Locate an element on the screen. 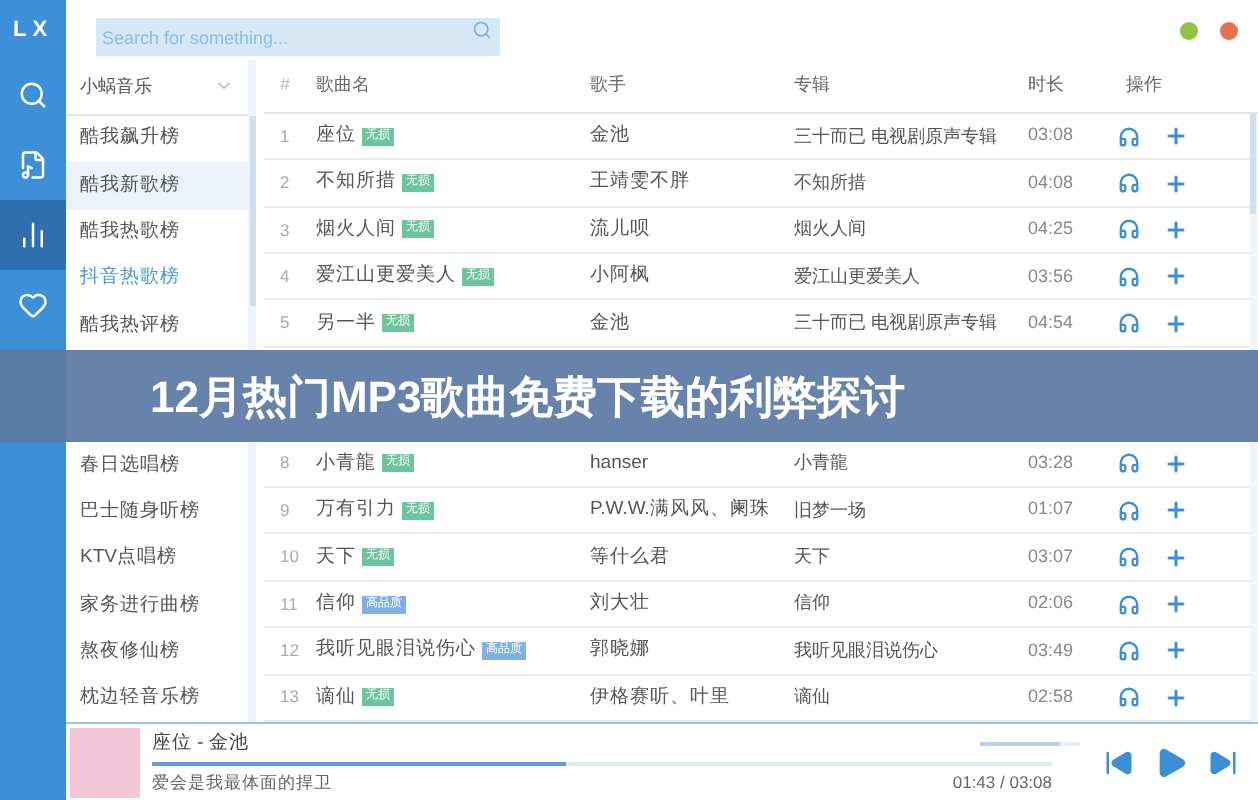 Image resolution: width=1258 pixels, height=800 pixels. singer-name: 流儿呗 is located at coordinates (621, 229).